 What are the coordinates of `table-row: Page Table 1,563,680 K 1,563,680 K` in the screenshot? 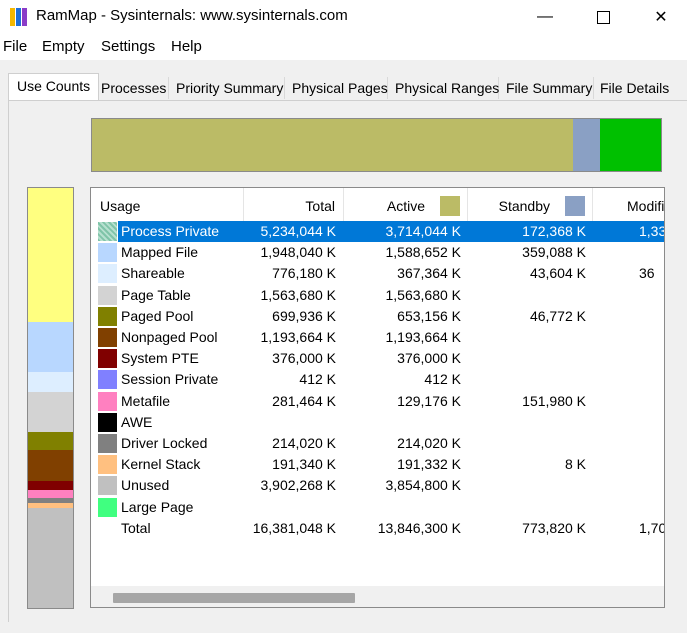 It's located at (377, 295).